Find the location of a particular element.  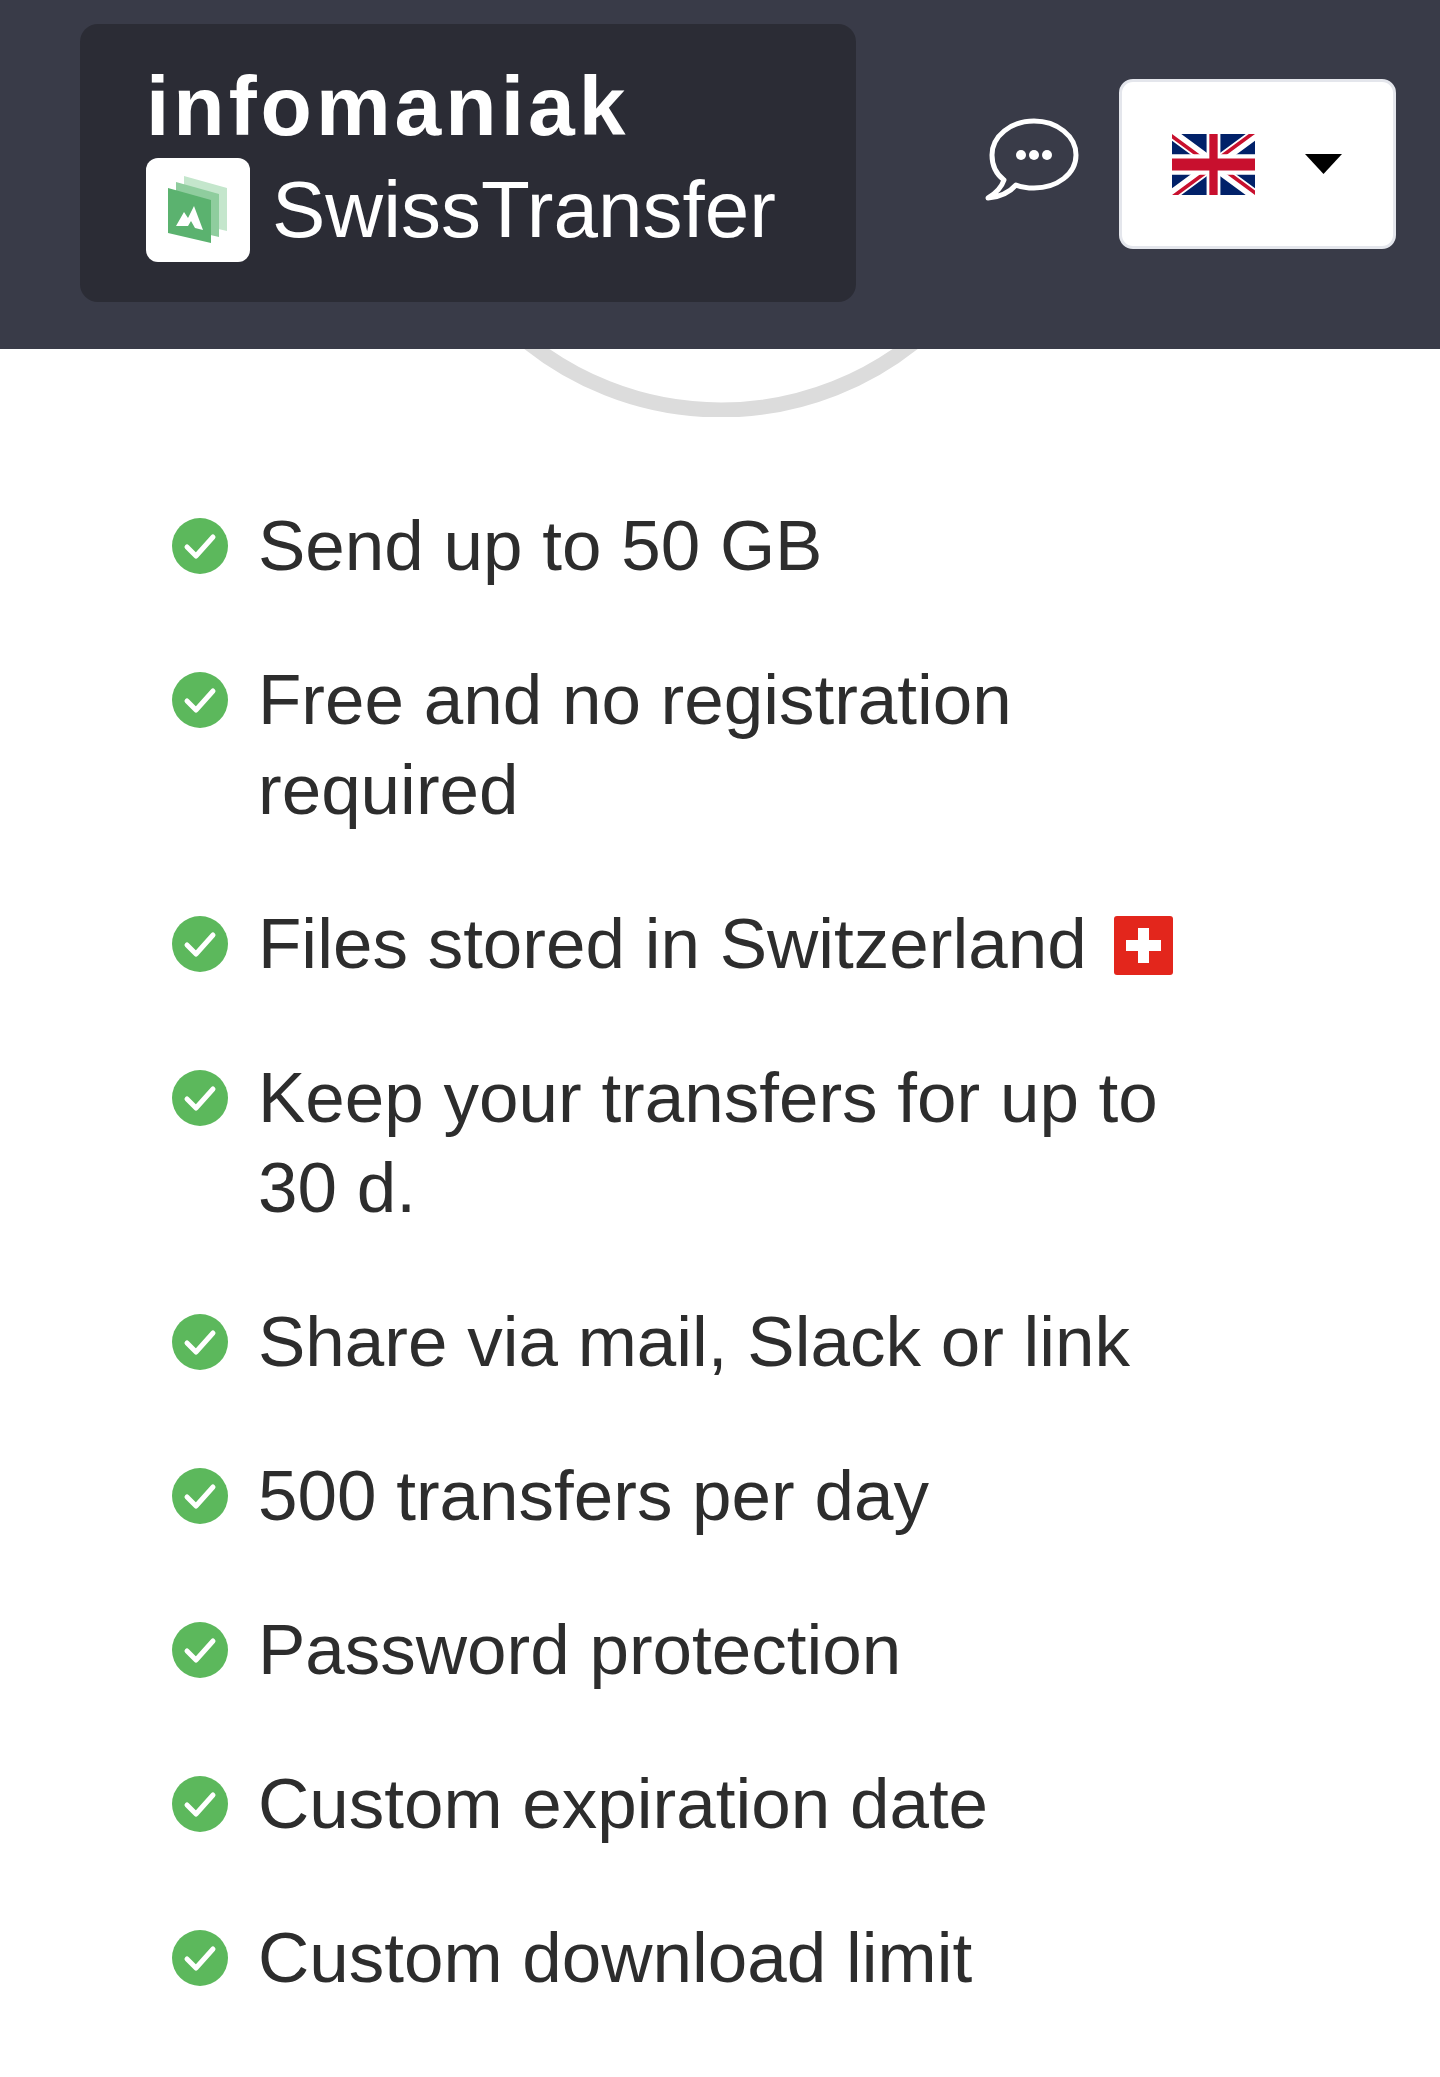

feature-text: Files stored in Switzerland is located at coordinates (672, 943).